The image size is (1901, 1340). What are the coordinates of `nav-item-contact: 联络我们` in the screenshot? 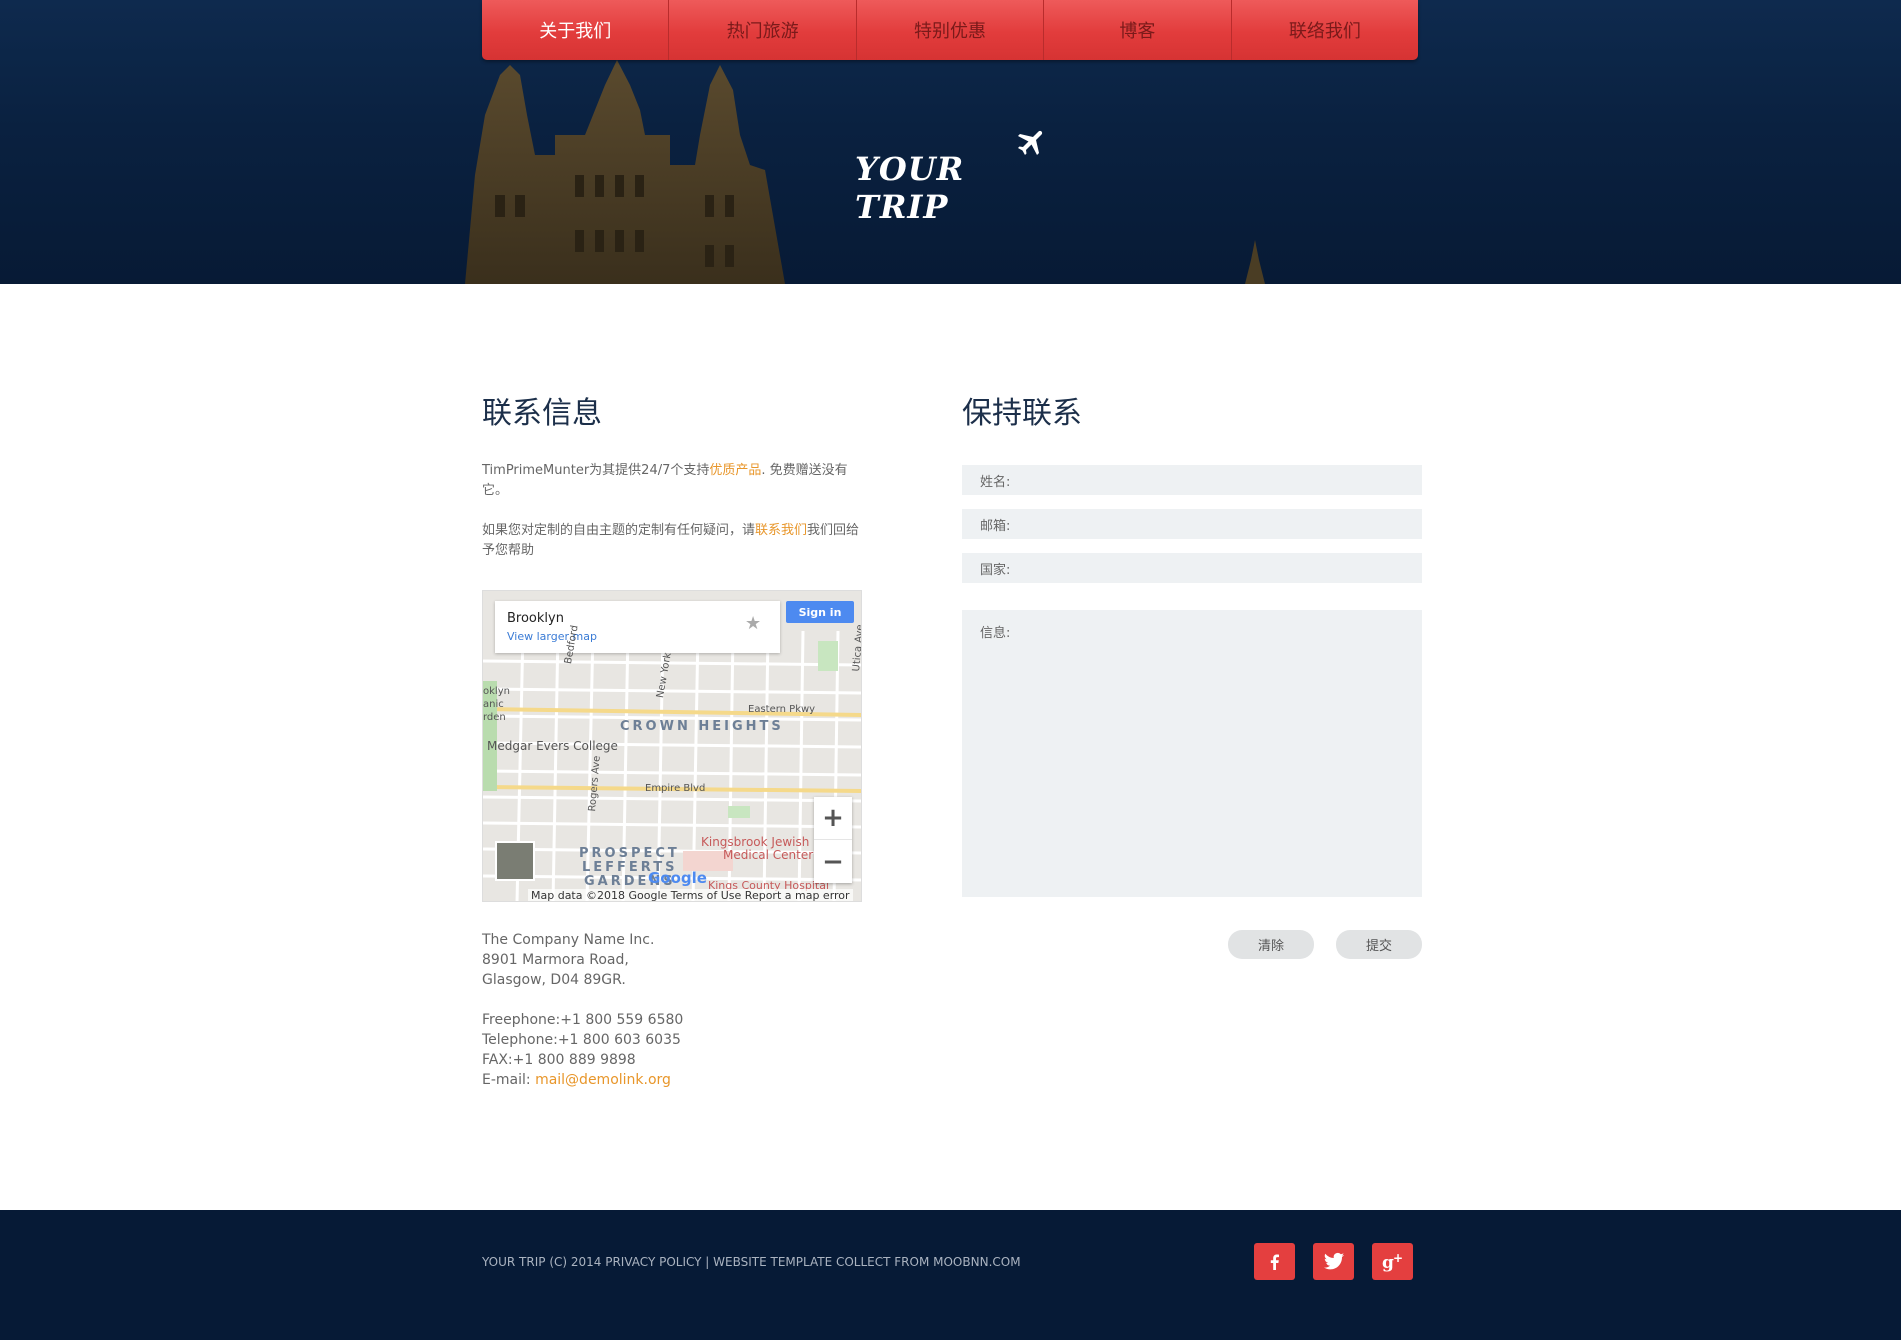 It's located at (1324, 30).